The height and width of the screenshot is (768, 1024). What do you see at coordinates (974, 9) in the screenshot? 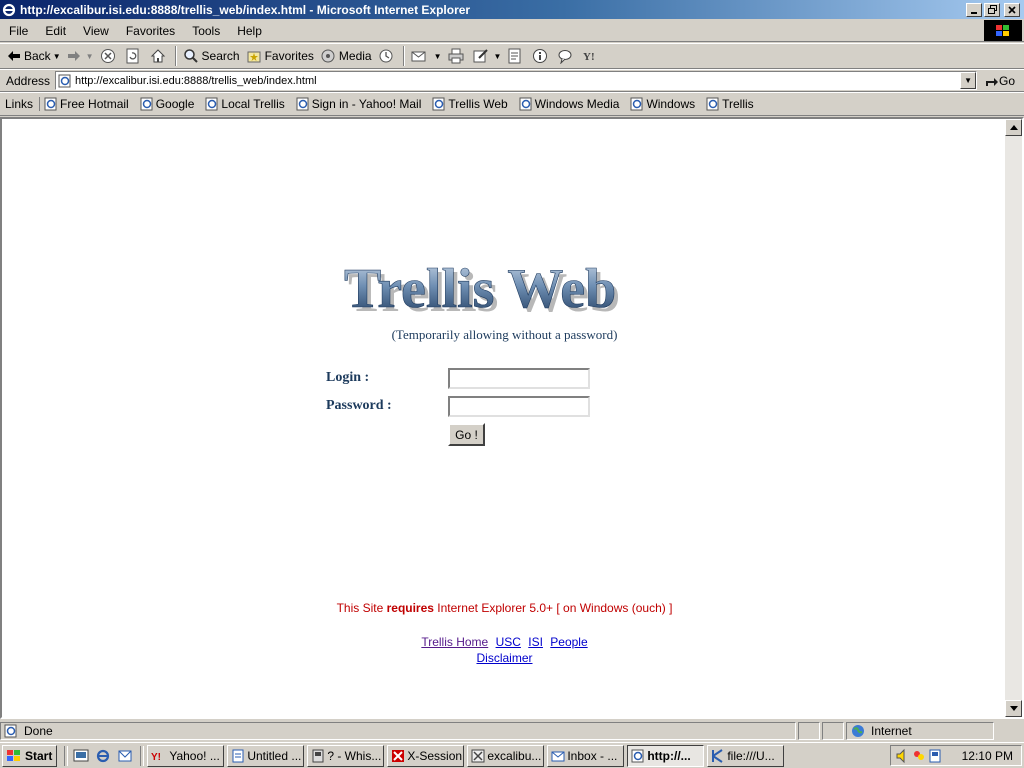
I see `minimize-button` at bounding box center [974, 9].